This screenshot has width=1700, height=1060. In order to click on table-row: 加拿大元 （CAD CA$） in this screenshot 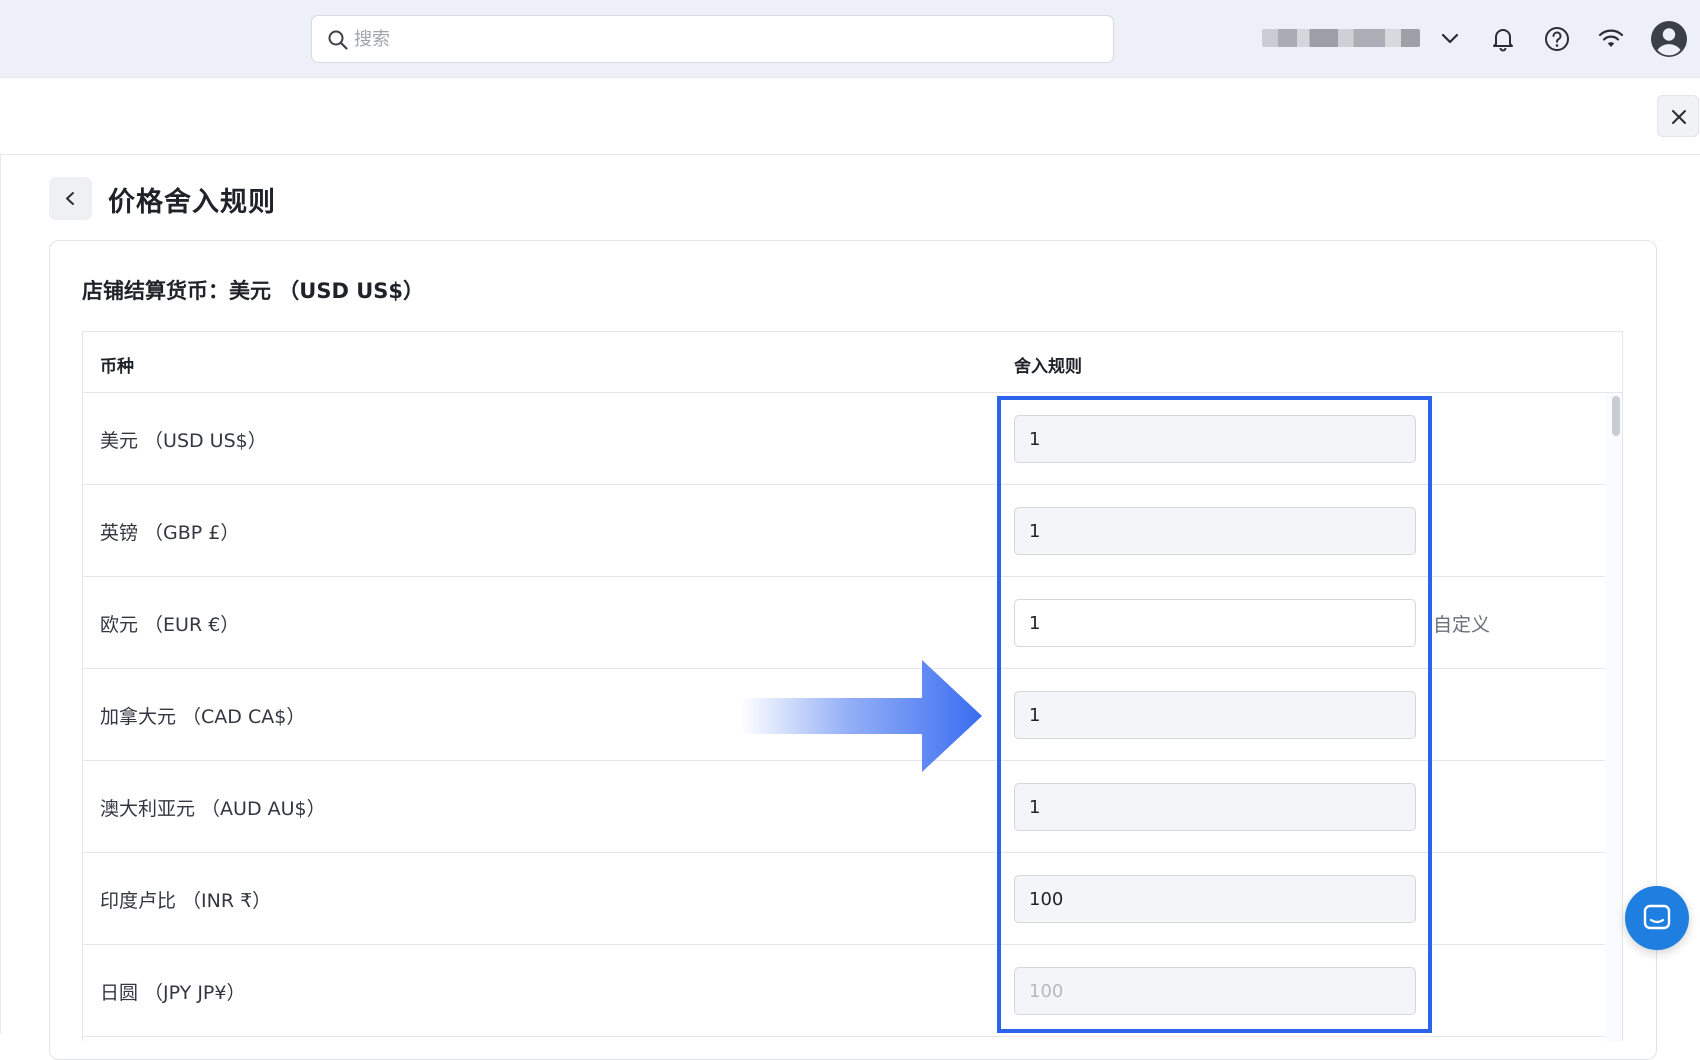, I will do `click(844, 715)`.